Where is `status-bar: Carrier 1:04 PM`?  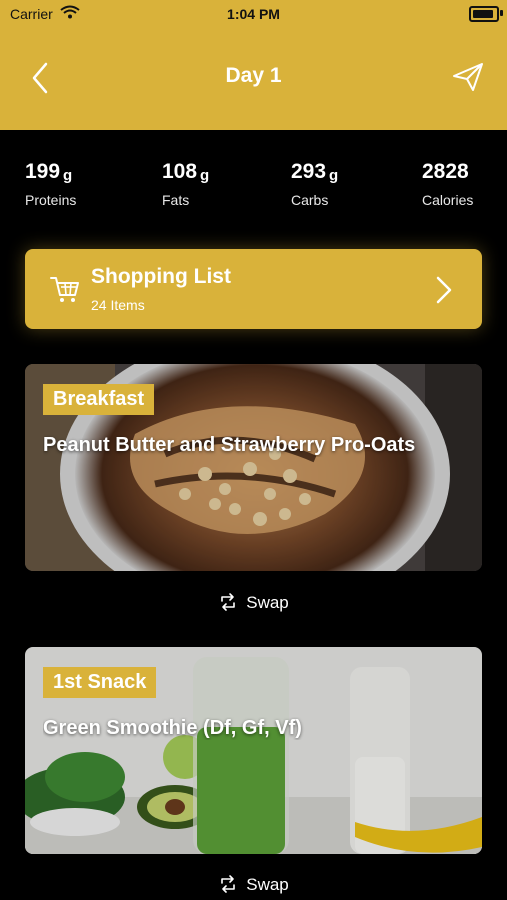 status-bar: Carrier 1:04 PM is located at coordinates (253, 15).